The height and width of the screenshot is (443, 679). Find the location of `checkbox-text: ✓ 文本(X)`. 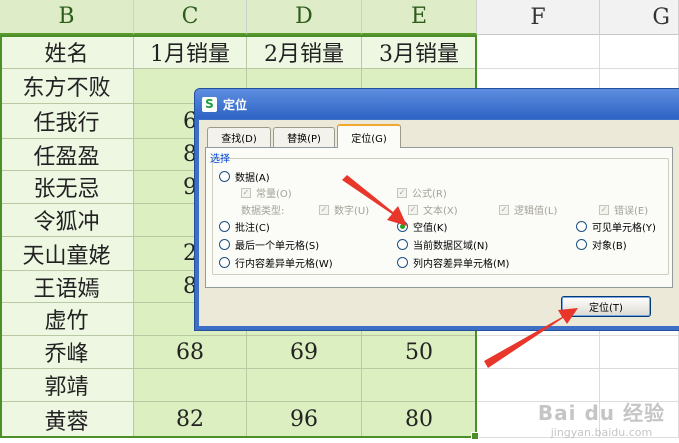

checkbox-text: ✓ 文本(X) is located at coordinates (433, 209).